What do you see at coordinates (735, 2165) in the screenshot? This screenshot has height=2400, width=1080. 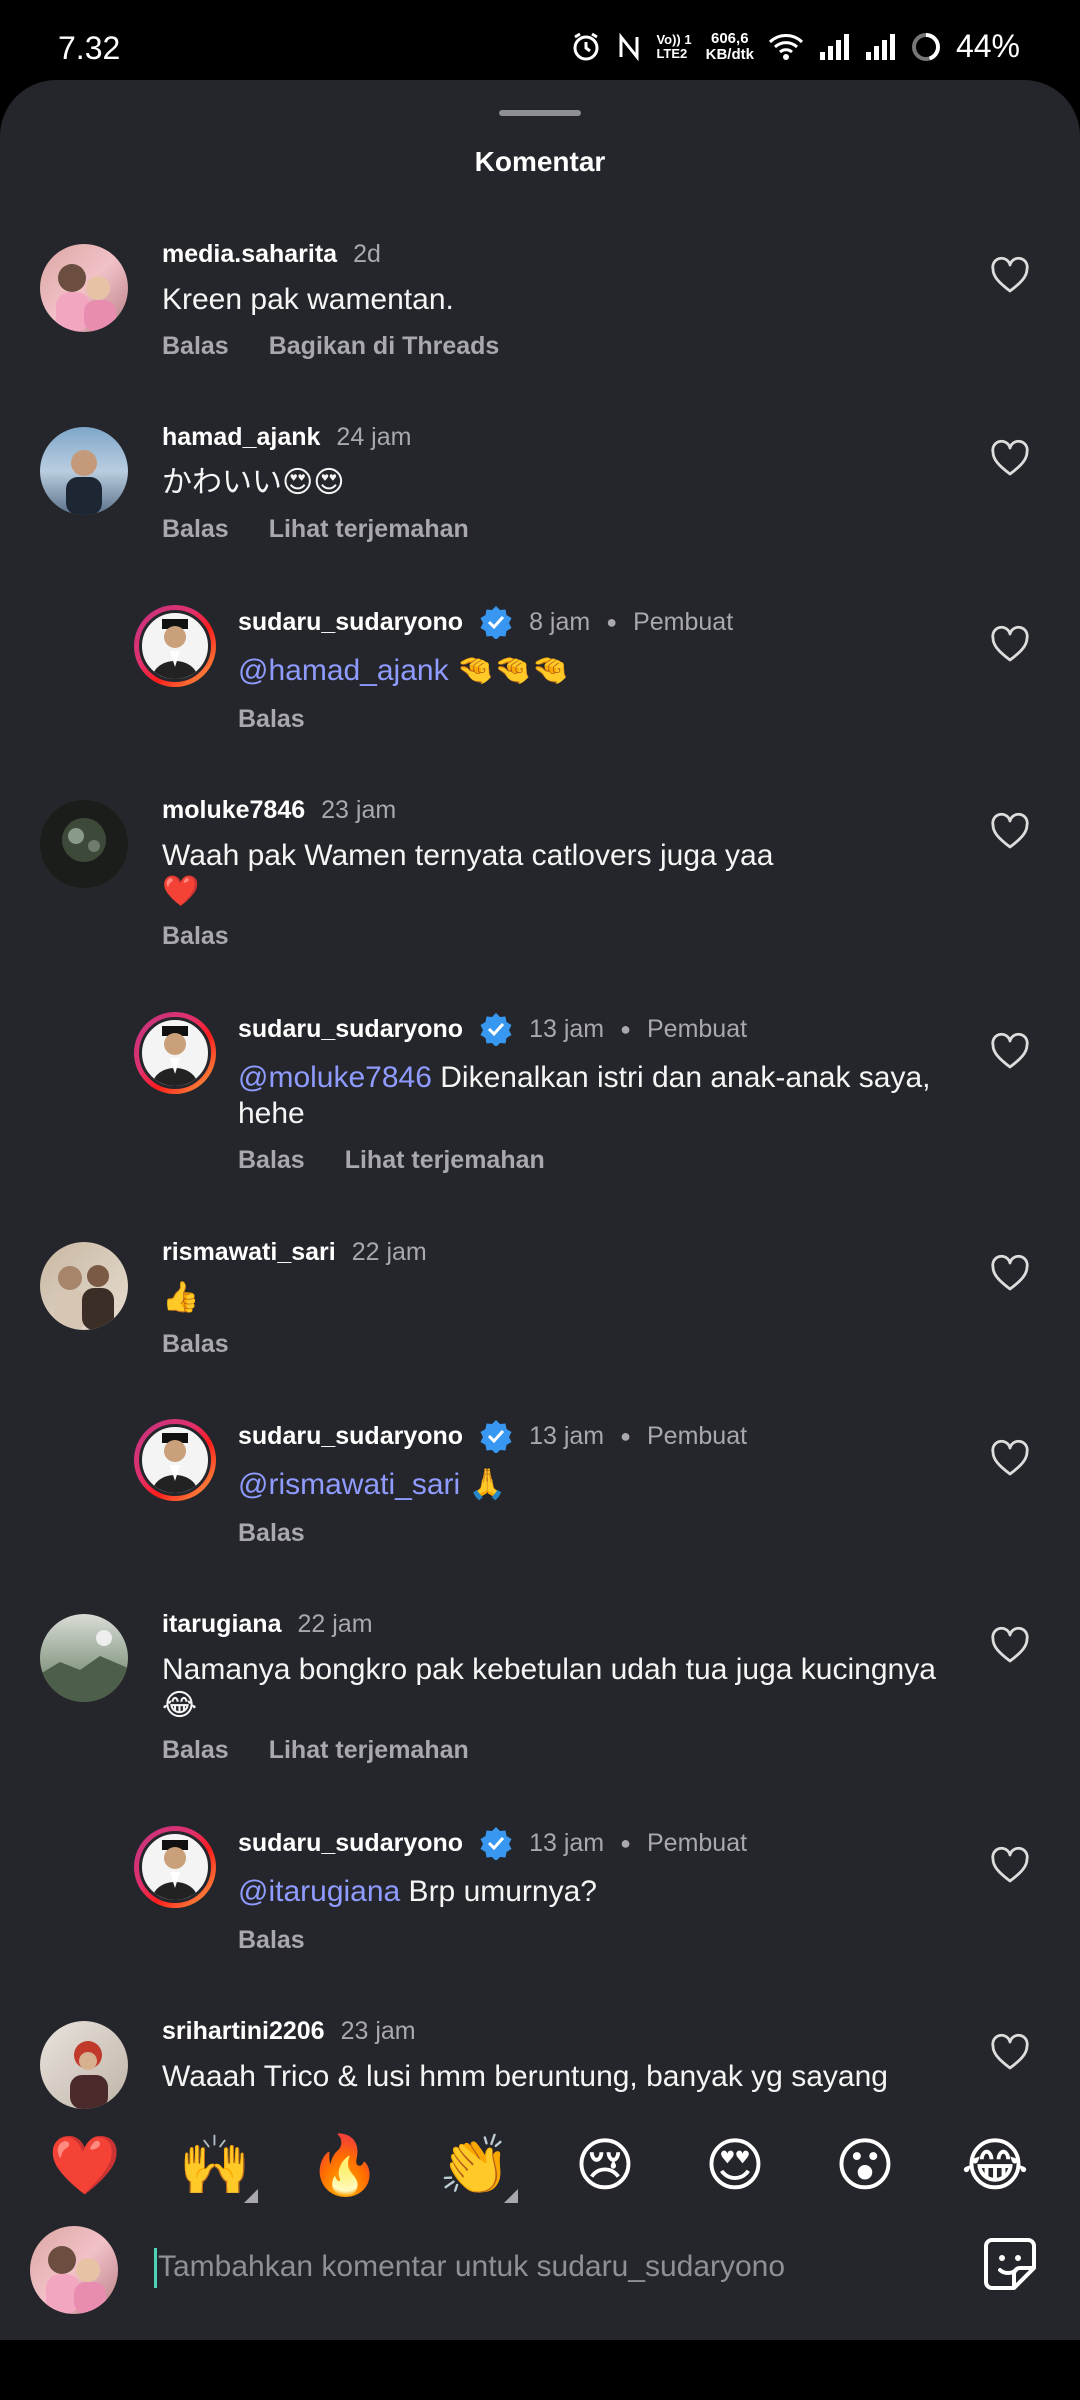 I see `emoji-heart-eyes-button: 😍` at bounding box center [735, 2165].